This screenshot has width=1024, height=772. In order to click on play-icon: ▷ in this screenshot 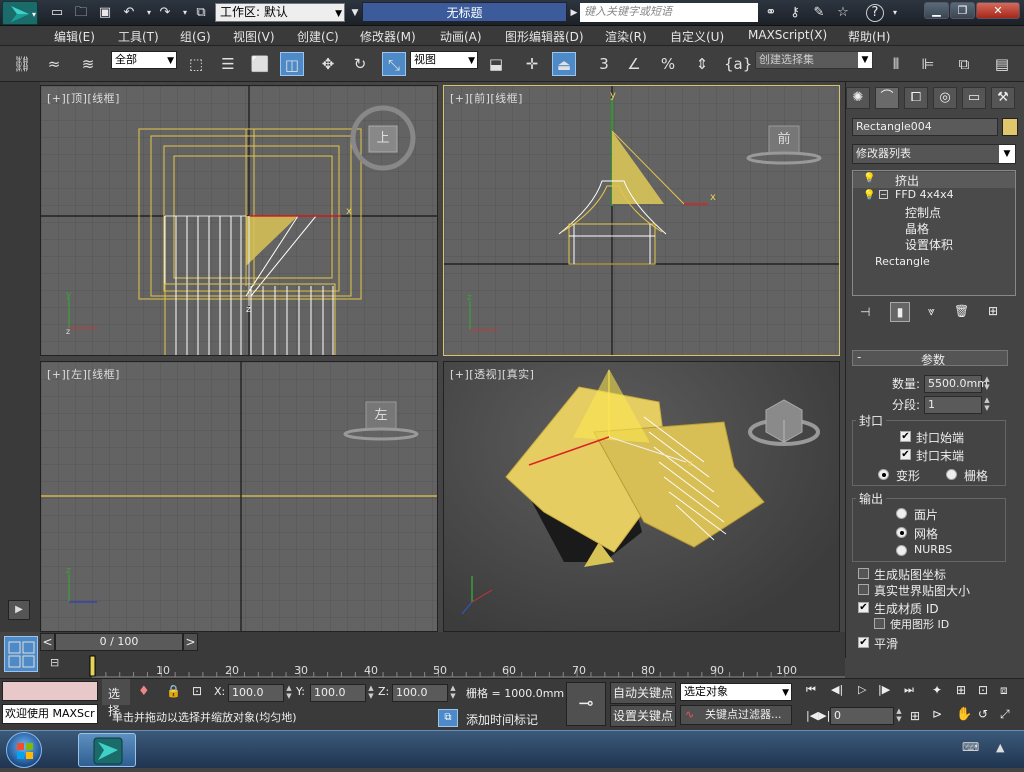, I will do `click(862, 689)`.